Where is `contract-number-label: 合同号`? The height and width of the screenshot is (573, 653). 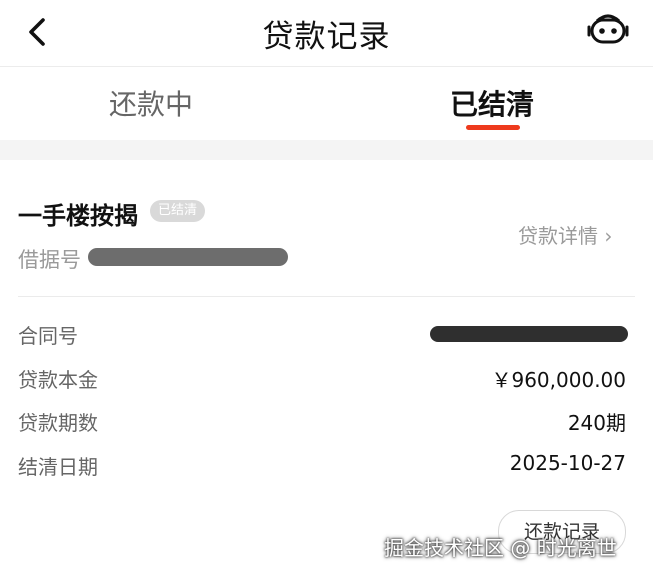
contract-number-label: 合同号 is located at coordinates (48, 336).